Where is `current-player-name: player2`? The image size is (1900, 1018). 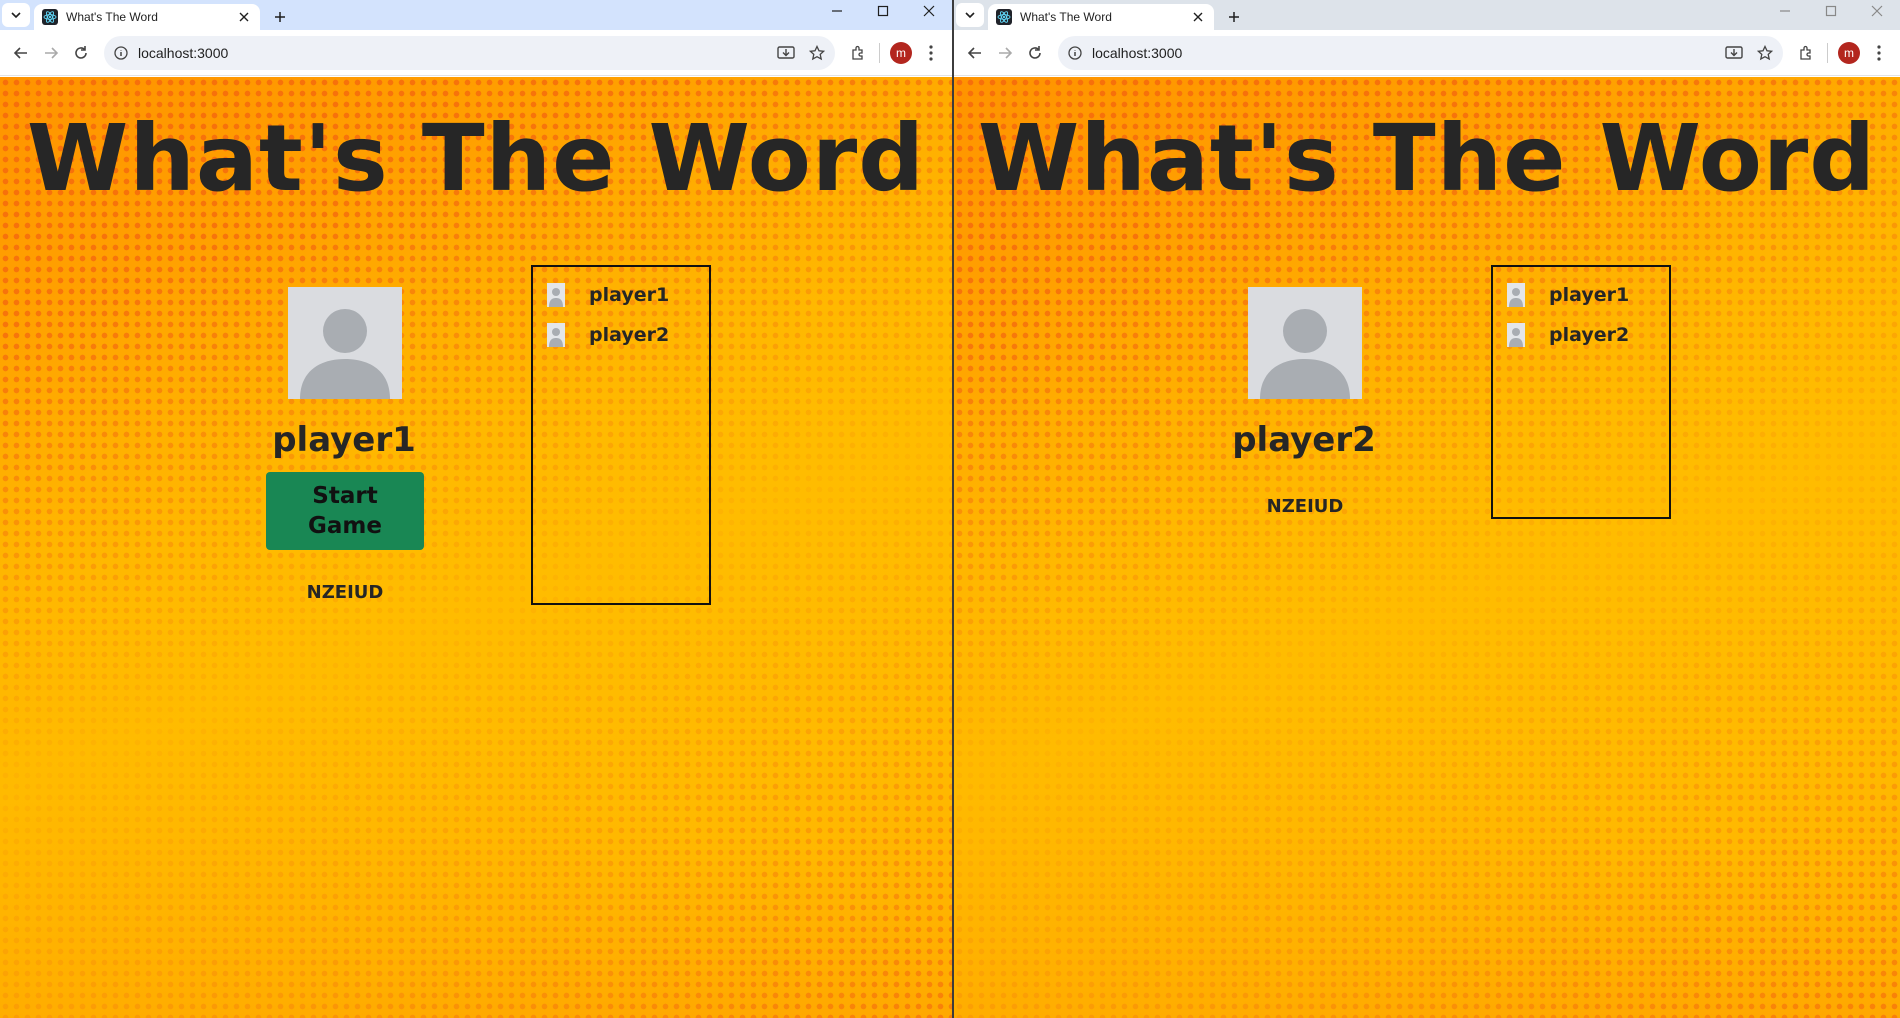 current-player-name: player2 is located at coordinates (1304, 440).